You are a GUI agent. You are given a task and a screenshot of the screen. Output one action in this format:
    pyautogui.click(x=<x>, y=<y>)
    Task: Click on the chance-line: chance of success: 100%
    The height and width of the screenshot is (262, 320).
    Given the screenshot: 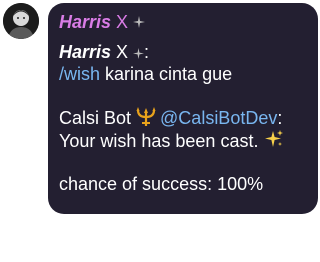 What is the action you would take?
    pyautogui.click(x=183, y=184)
    